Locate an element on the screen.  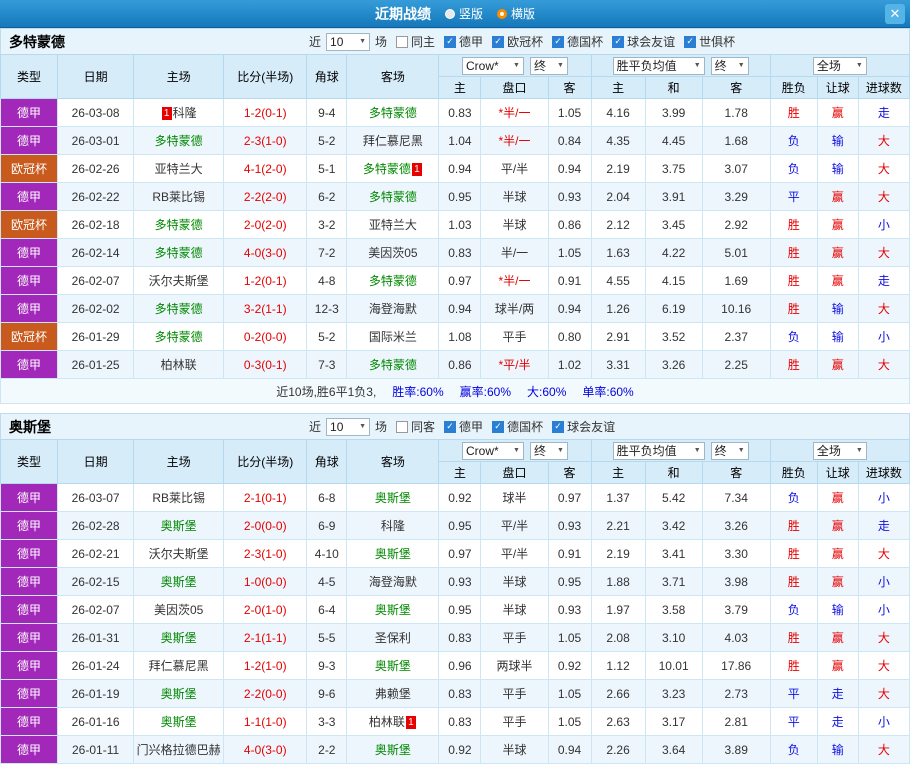
avg-away-odds: 2.92 is located at coordinates (736, 224).